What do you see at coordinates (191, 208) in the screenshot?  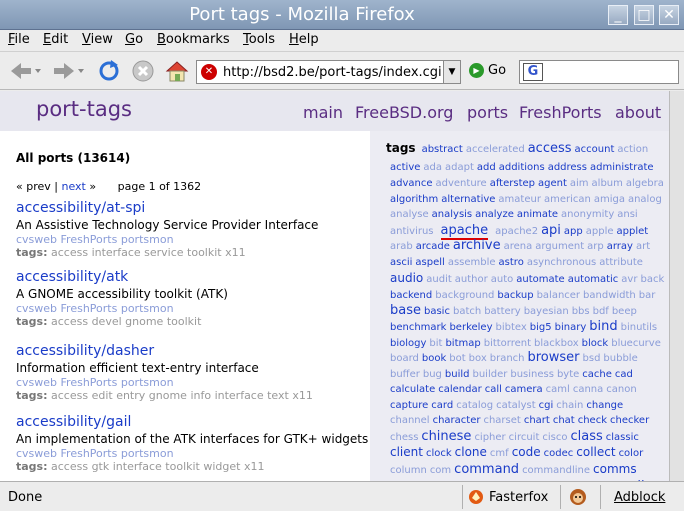 I see `port-name-link: accessibility/at-spi` at bounding box center [191, 208].